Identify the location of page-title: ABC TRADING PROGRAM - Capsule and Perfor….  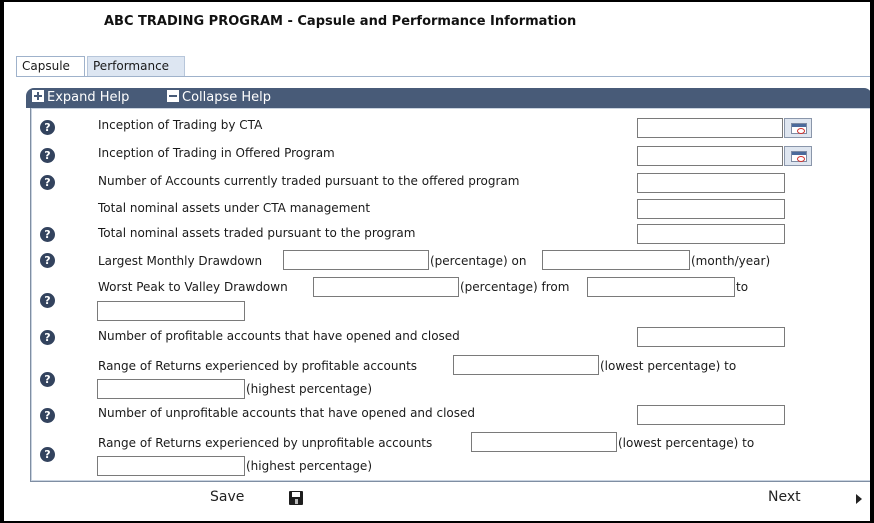
(340, 21).